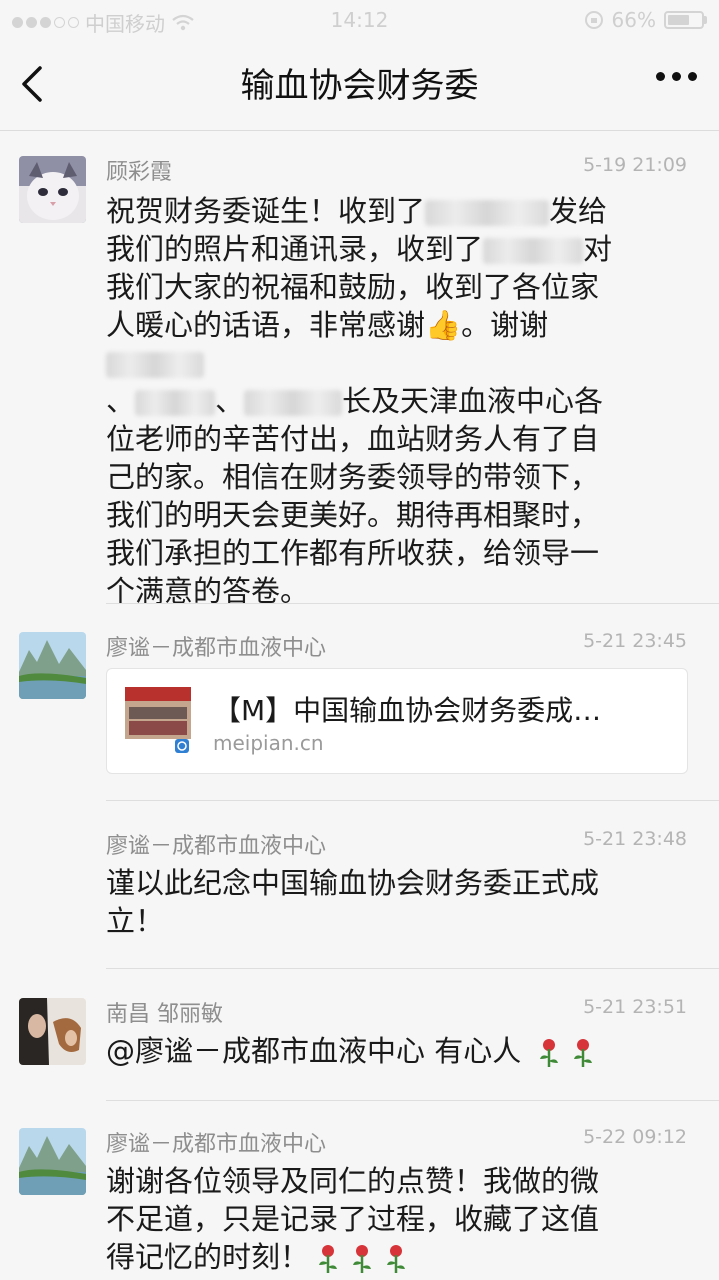 This screenshot has width=719, height=1280. Describe the element at coordinates (635, 839) in the screenshot. I see `comment-time: 5-21 23:48` at that location.